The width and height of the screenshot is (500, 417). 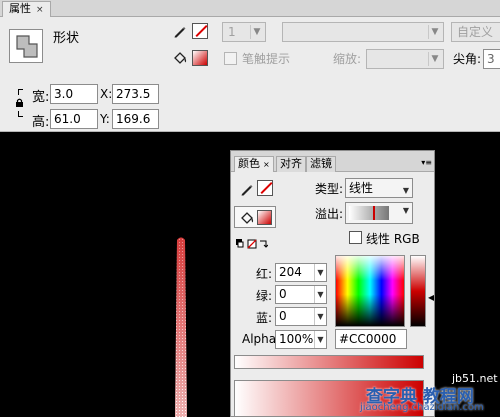 I want to click on stroke-size-select: 1 ▼, so click(x=244, y=32).